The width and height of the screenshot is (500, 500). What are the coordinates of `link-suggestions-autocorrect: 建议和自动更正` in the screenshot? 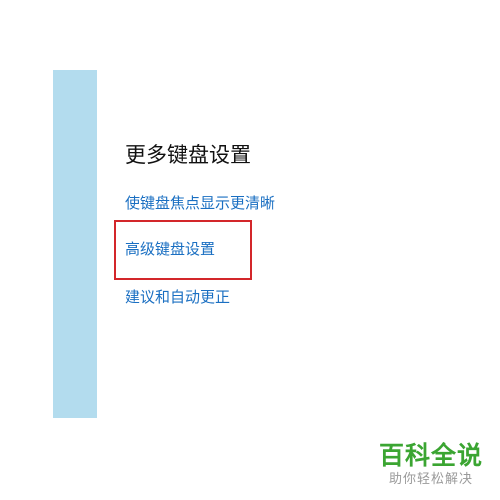 It's located at (177, 297).